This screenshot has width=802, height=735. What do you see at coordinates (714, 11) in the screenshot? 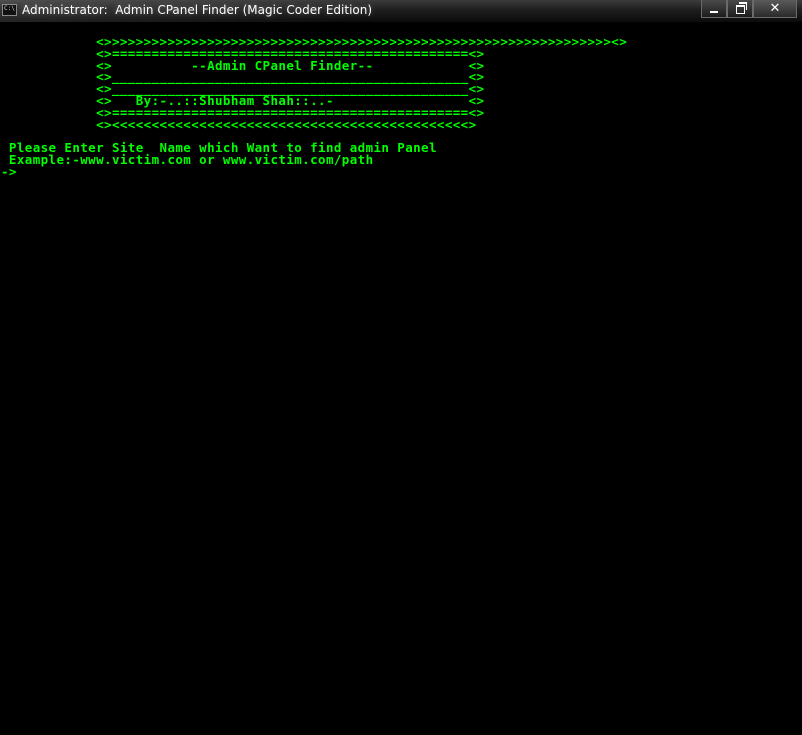
I see `minimize-icon` at bounding box center [714, 11].